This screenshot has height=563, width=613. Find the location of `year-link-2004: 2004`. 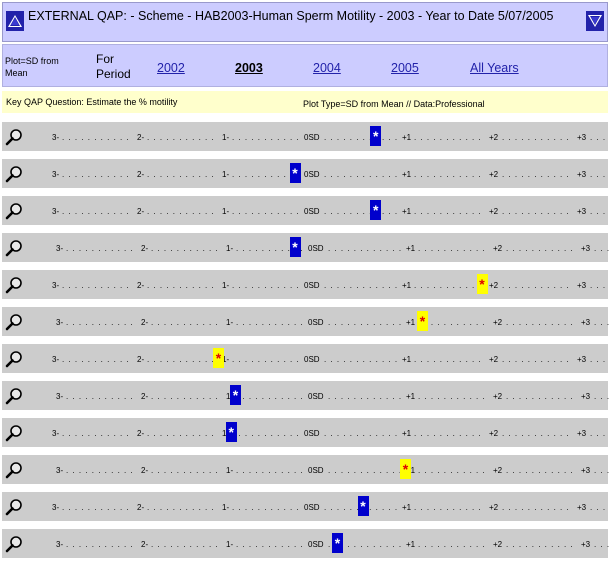

year-link-2004: 2004 is located at coordinates (327, 68).